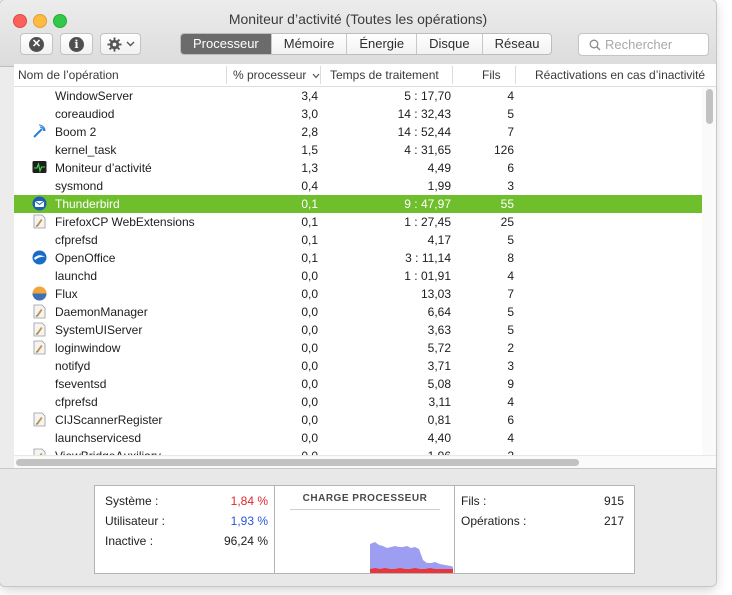 This screenshot has height=595, width=732. Describe the element at coordinates (424, 132) in the screenshot. I see `cpu-time: 14 : 52,44` at that location.